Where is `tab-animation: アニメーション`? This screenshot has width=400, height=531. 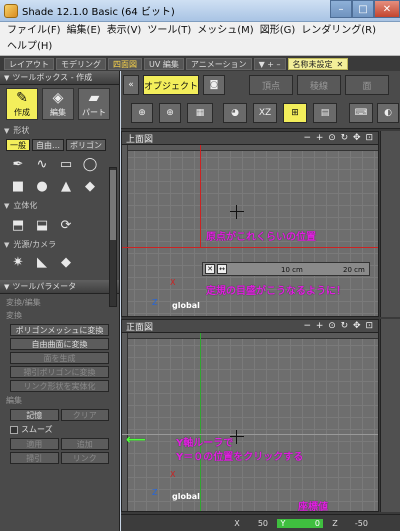
tab-animation: アニメーション is located at coordinates (218, 63).